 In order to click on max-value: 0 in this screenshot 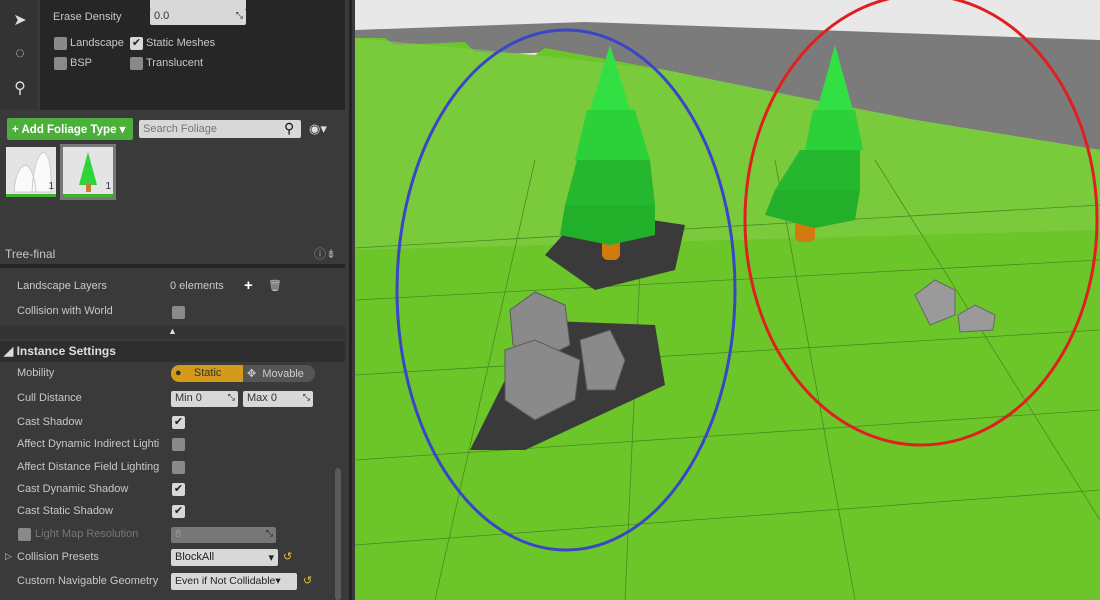, I will do `click(273, 398)`.